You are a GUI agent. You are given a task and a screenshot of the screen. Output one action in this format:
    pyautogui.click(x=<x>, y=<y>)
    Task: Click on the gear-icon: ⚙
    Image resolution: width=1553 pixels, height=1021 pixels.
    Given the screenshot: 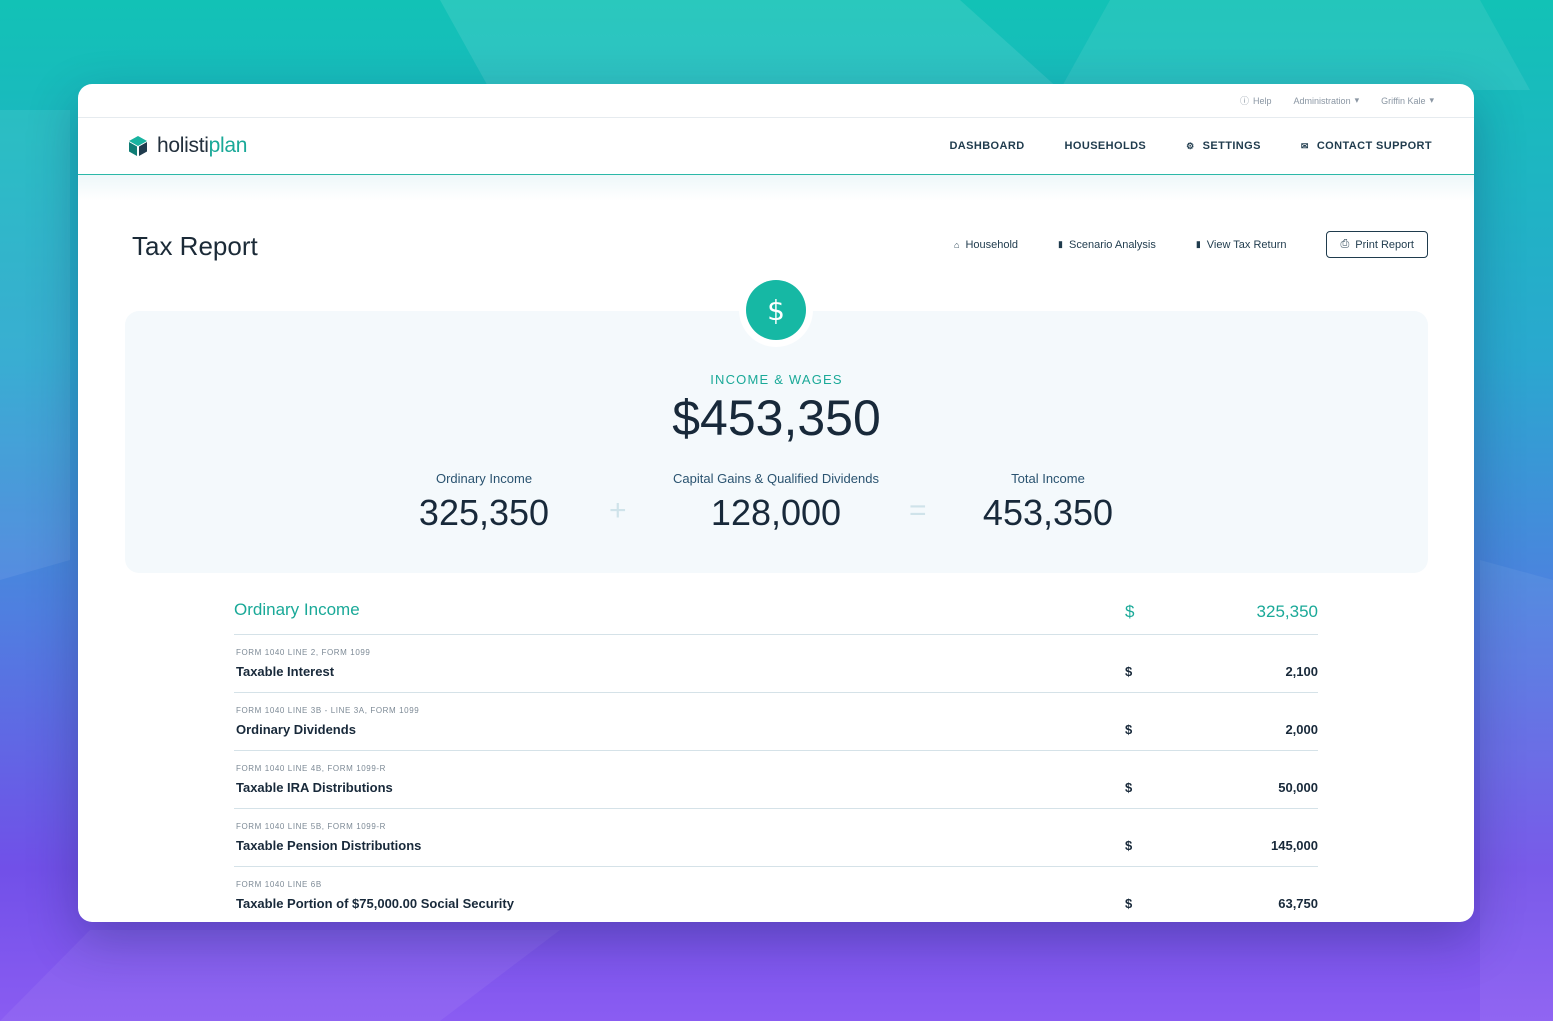 What is the action you would take?
    pyautogui.click(x=1190, y=145)
    